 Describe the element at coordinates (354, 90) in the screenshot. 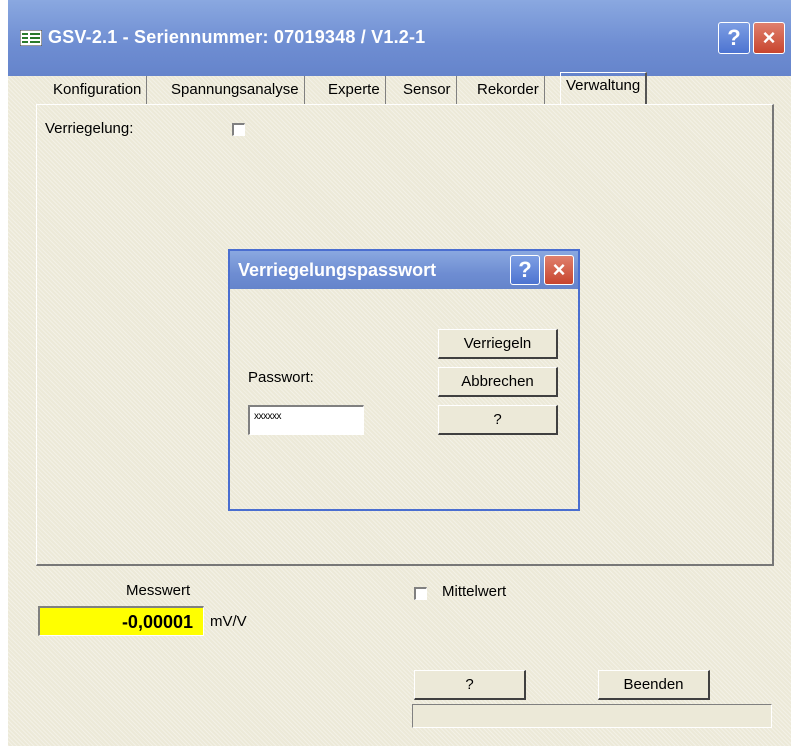

I see `tab-experte: Experte` at that location.